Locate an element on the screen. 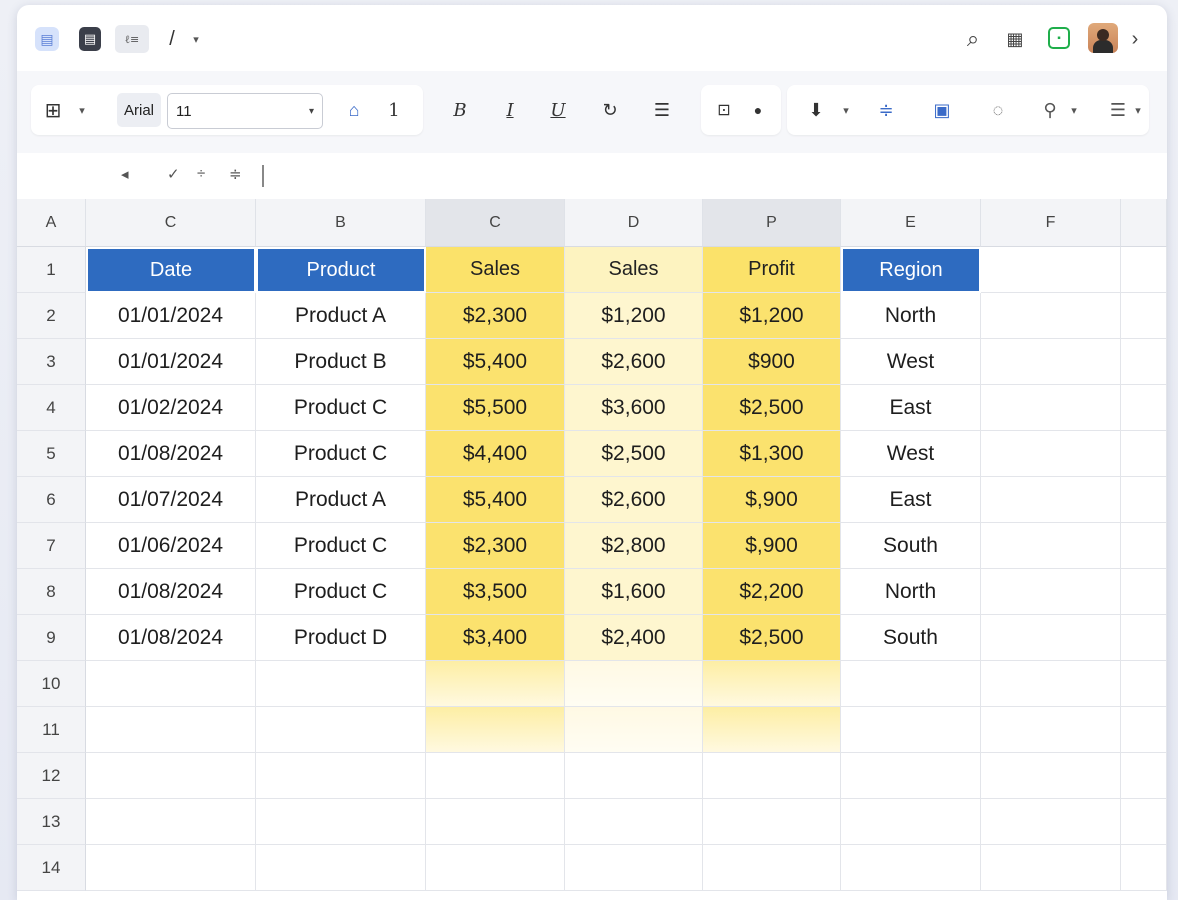 This screenshot has width=1178, height=900. header-cell: Profit is located at coordinates (772, 270).